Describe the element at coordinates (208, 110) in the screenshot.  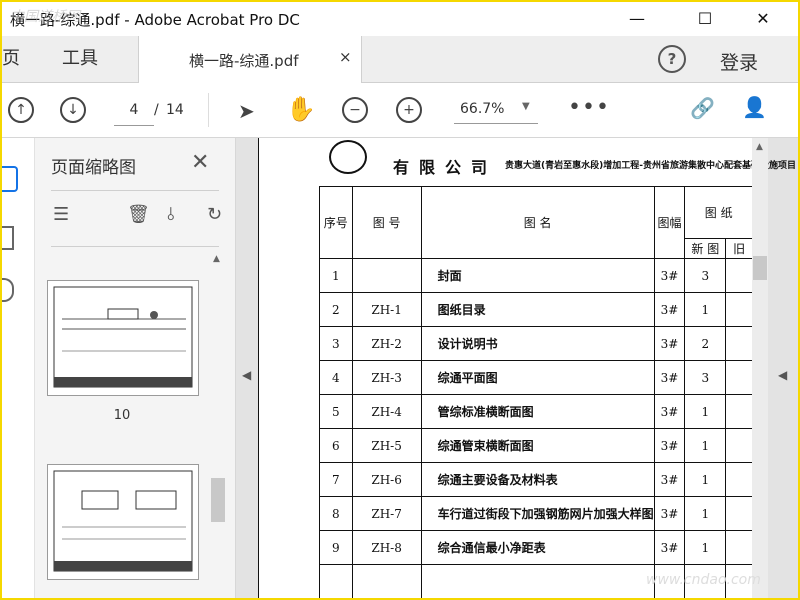
I see `toolbar-divider` at that location.